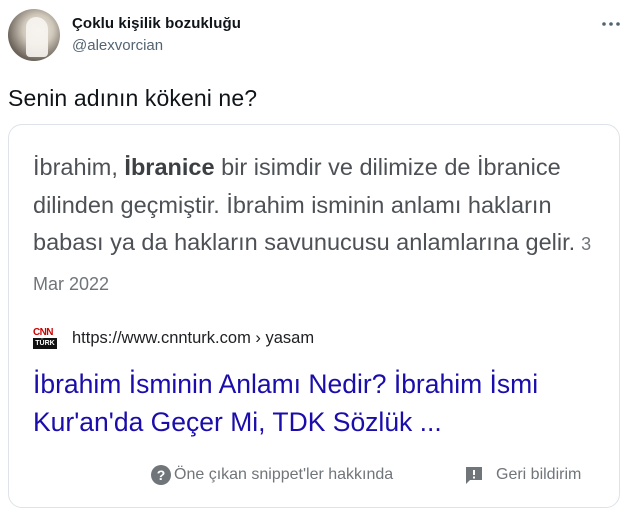 This screenshot has width=635, height=520. I want to click on source-row: CNN TÜRK https://www.cnnturk.com › yasam, so click(173, 338).